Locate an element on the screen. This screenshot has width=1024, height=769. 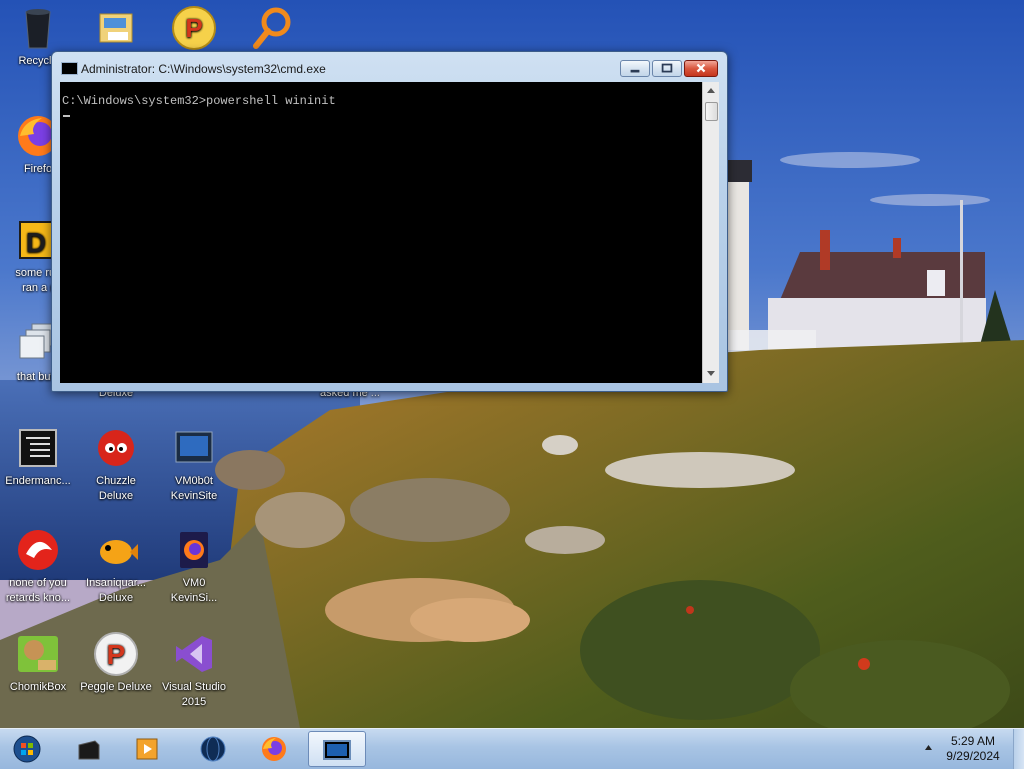
globe-icon is located at coordinates (213, 749).